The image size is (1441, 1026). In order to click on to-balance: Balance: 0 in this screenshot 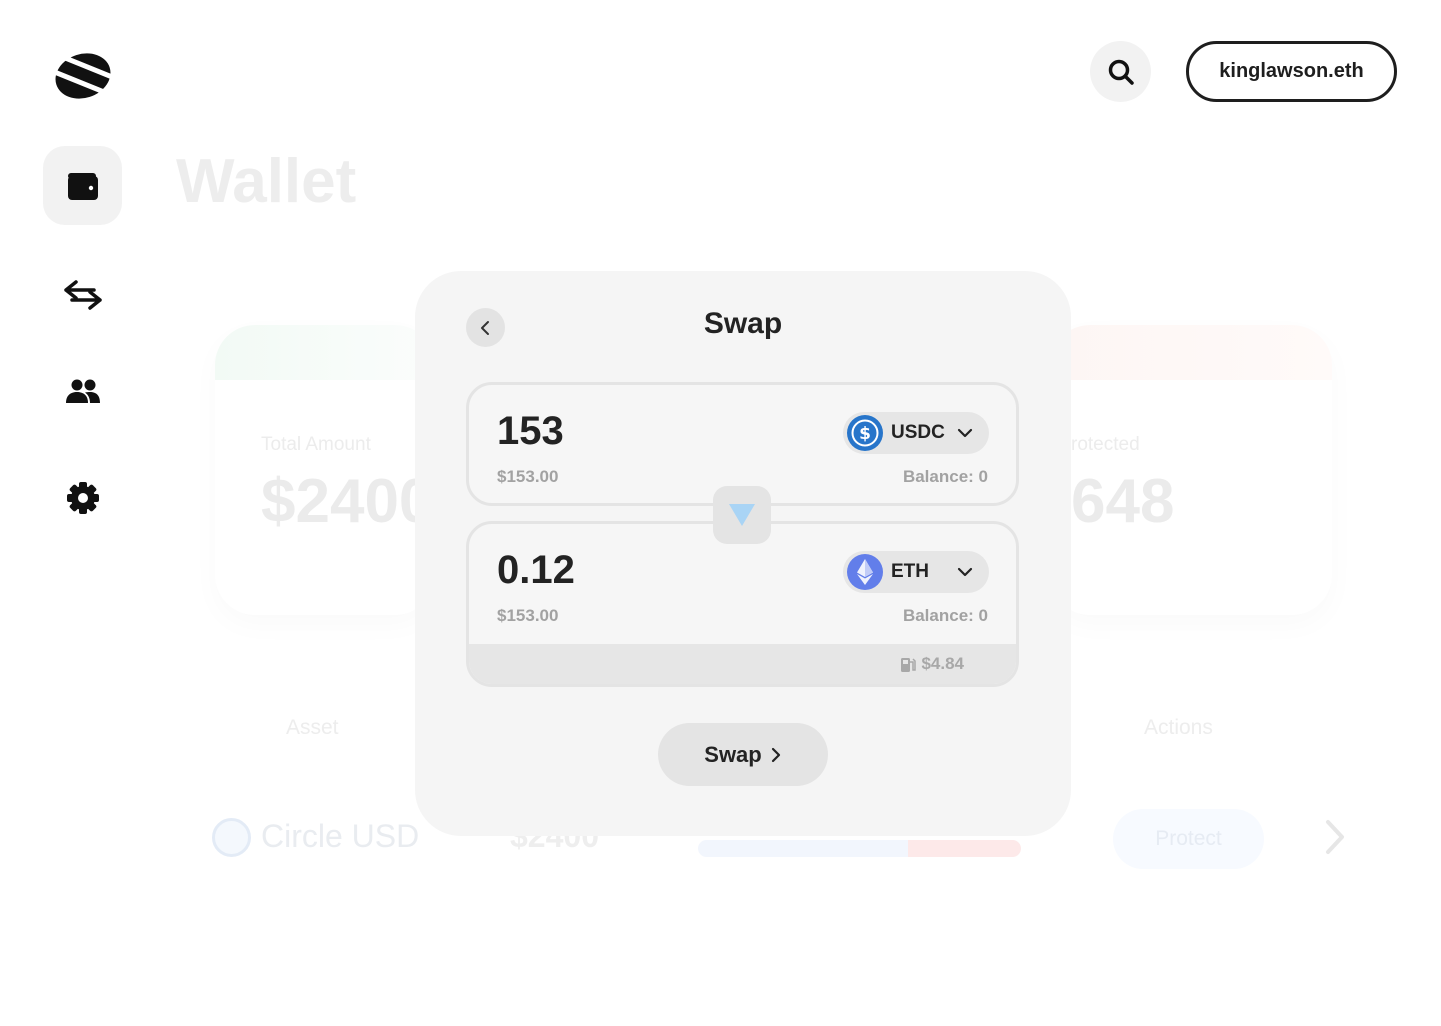, I will do `click(945, 615)`.